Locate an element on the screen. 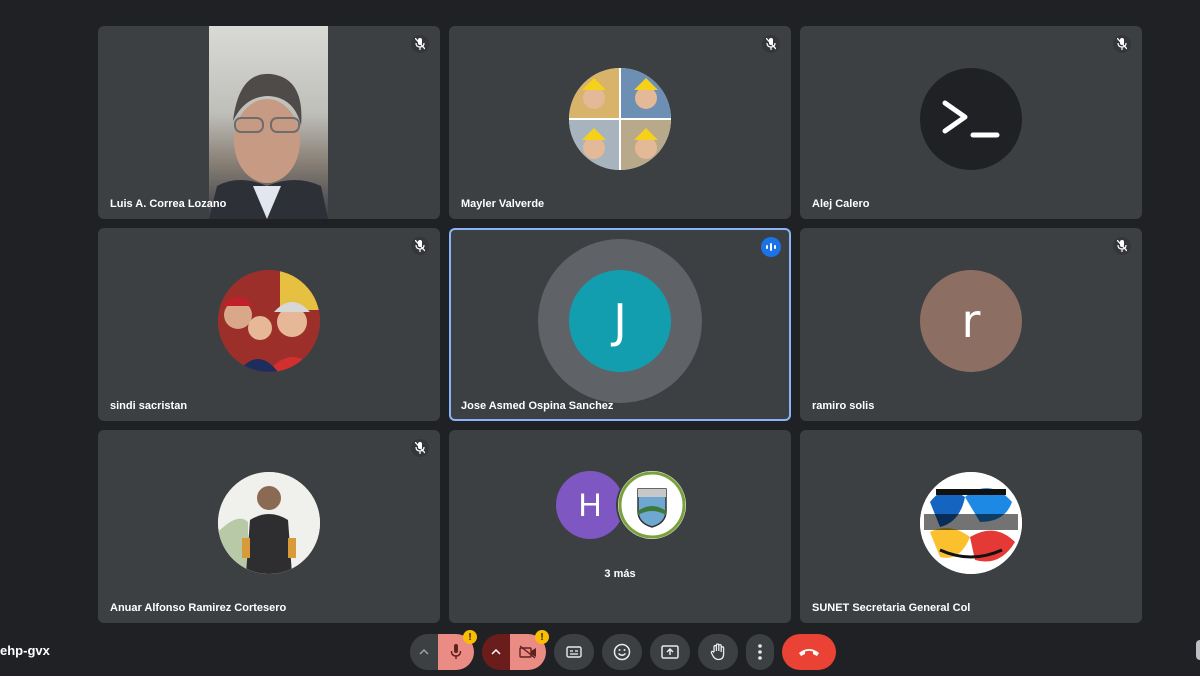 The width and height of the screenshot is (1200, 676). participant-tile: SUNET Secretaria General Col is located at coordinates (971, 526).